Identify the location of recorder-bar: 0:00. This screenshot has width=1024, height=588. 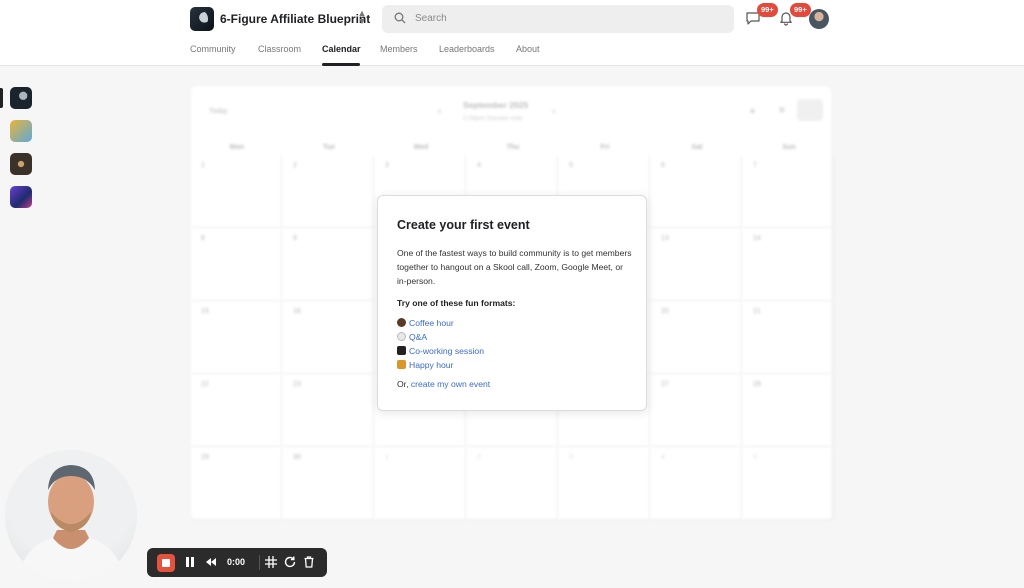
(237, 562).